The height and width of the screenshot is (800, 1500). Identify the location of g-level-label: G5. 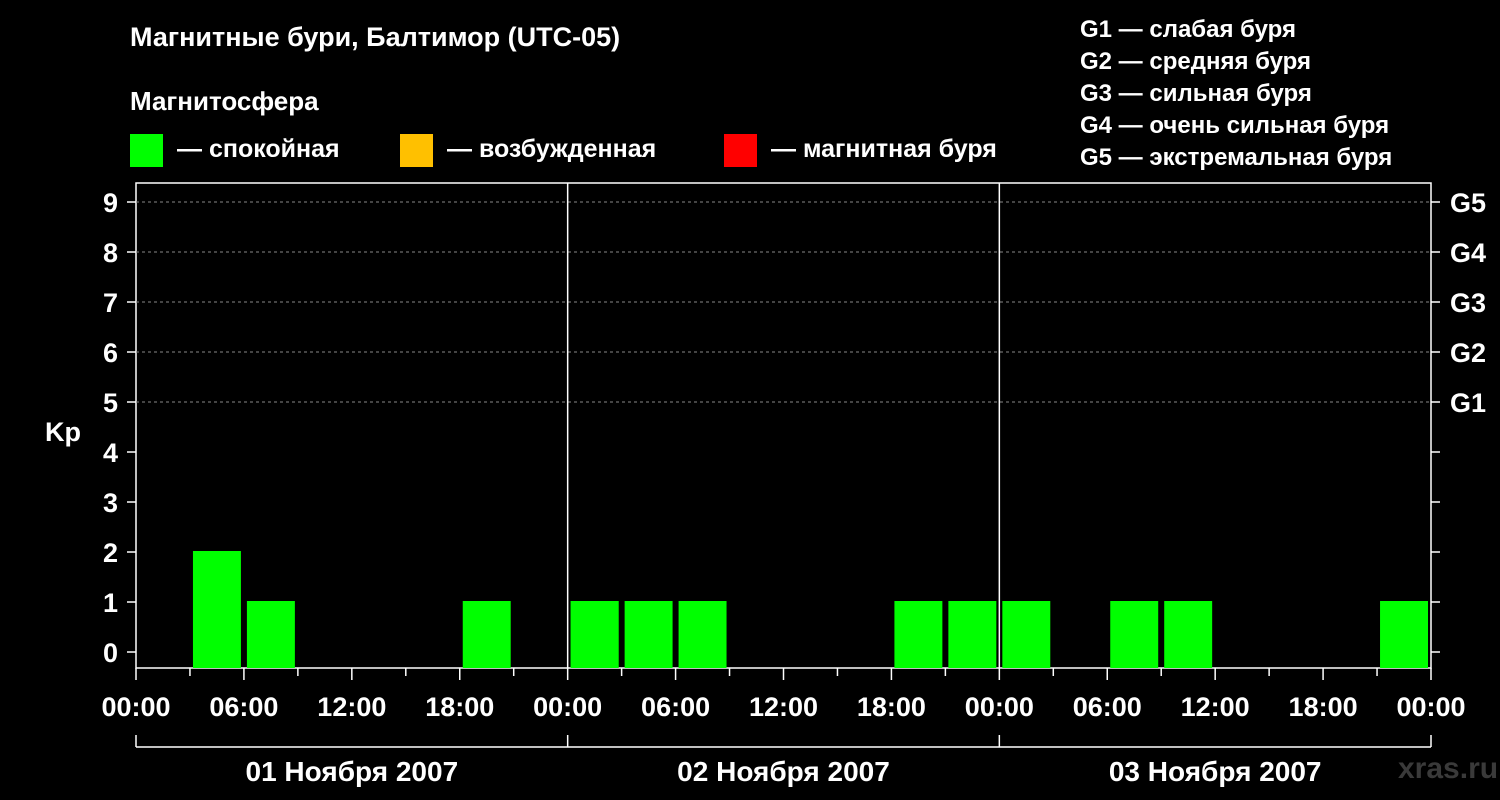
(1468, 203).